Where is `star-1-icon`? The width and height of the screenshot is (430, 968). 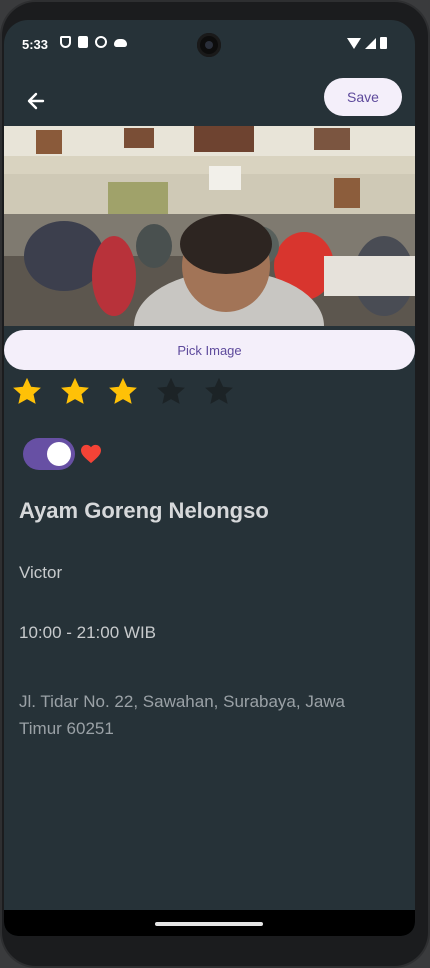 star-1-icon is located at coordinates (27, 392).